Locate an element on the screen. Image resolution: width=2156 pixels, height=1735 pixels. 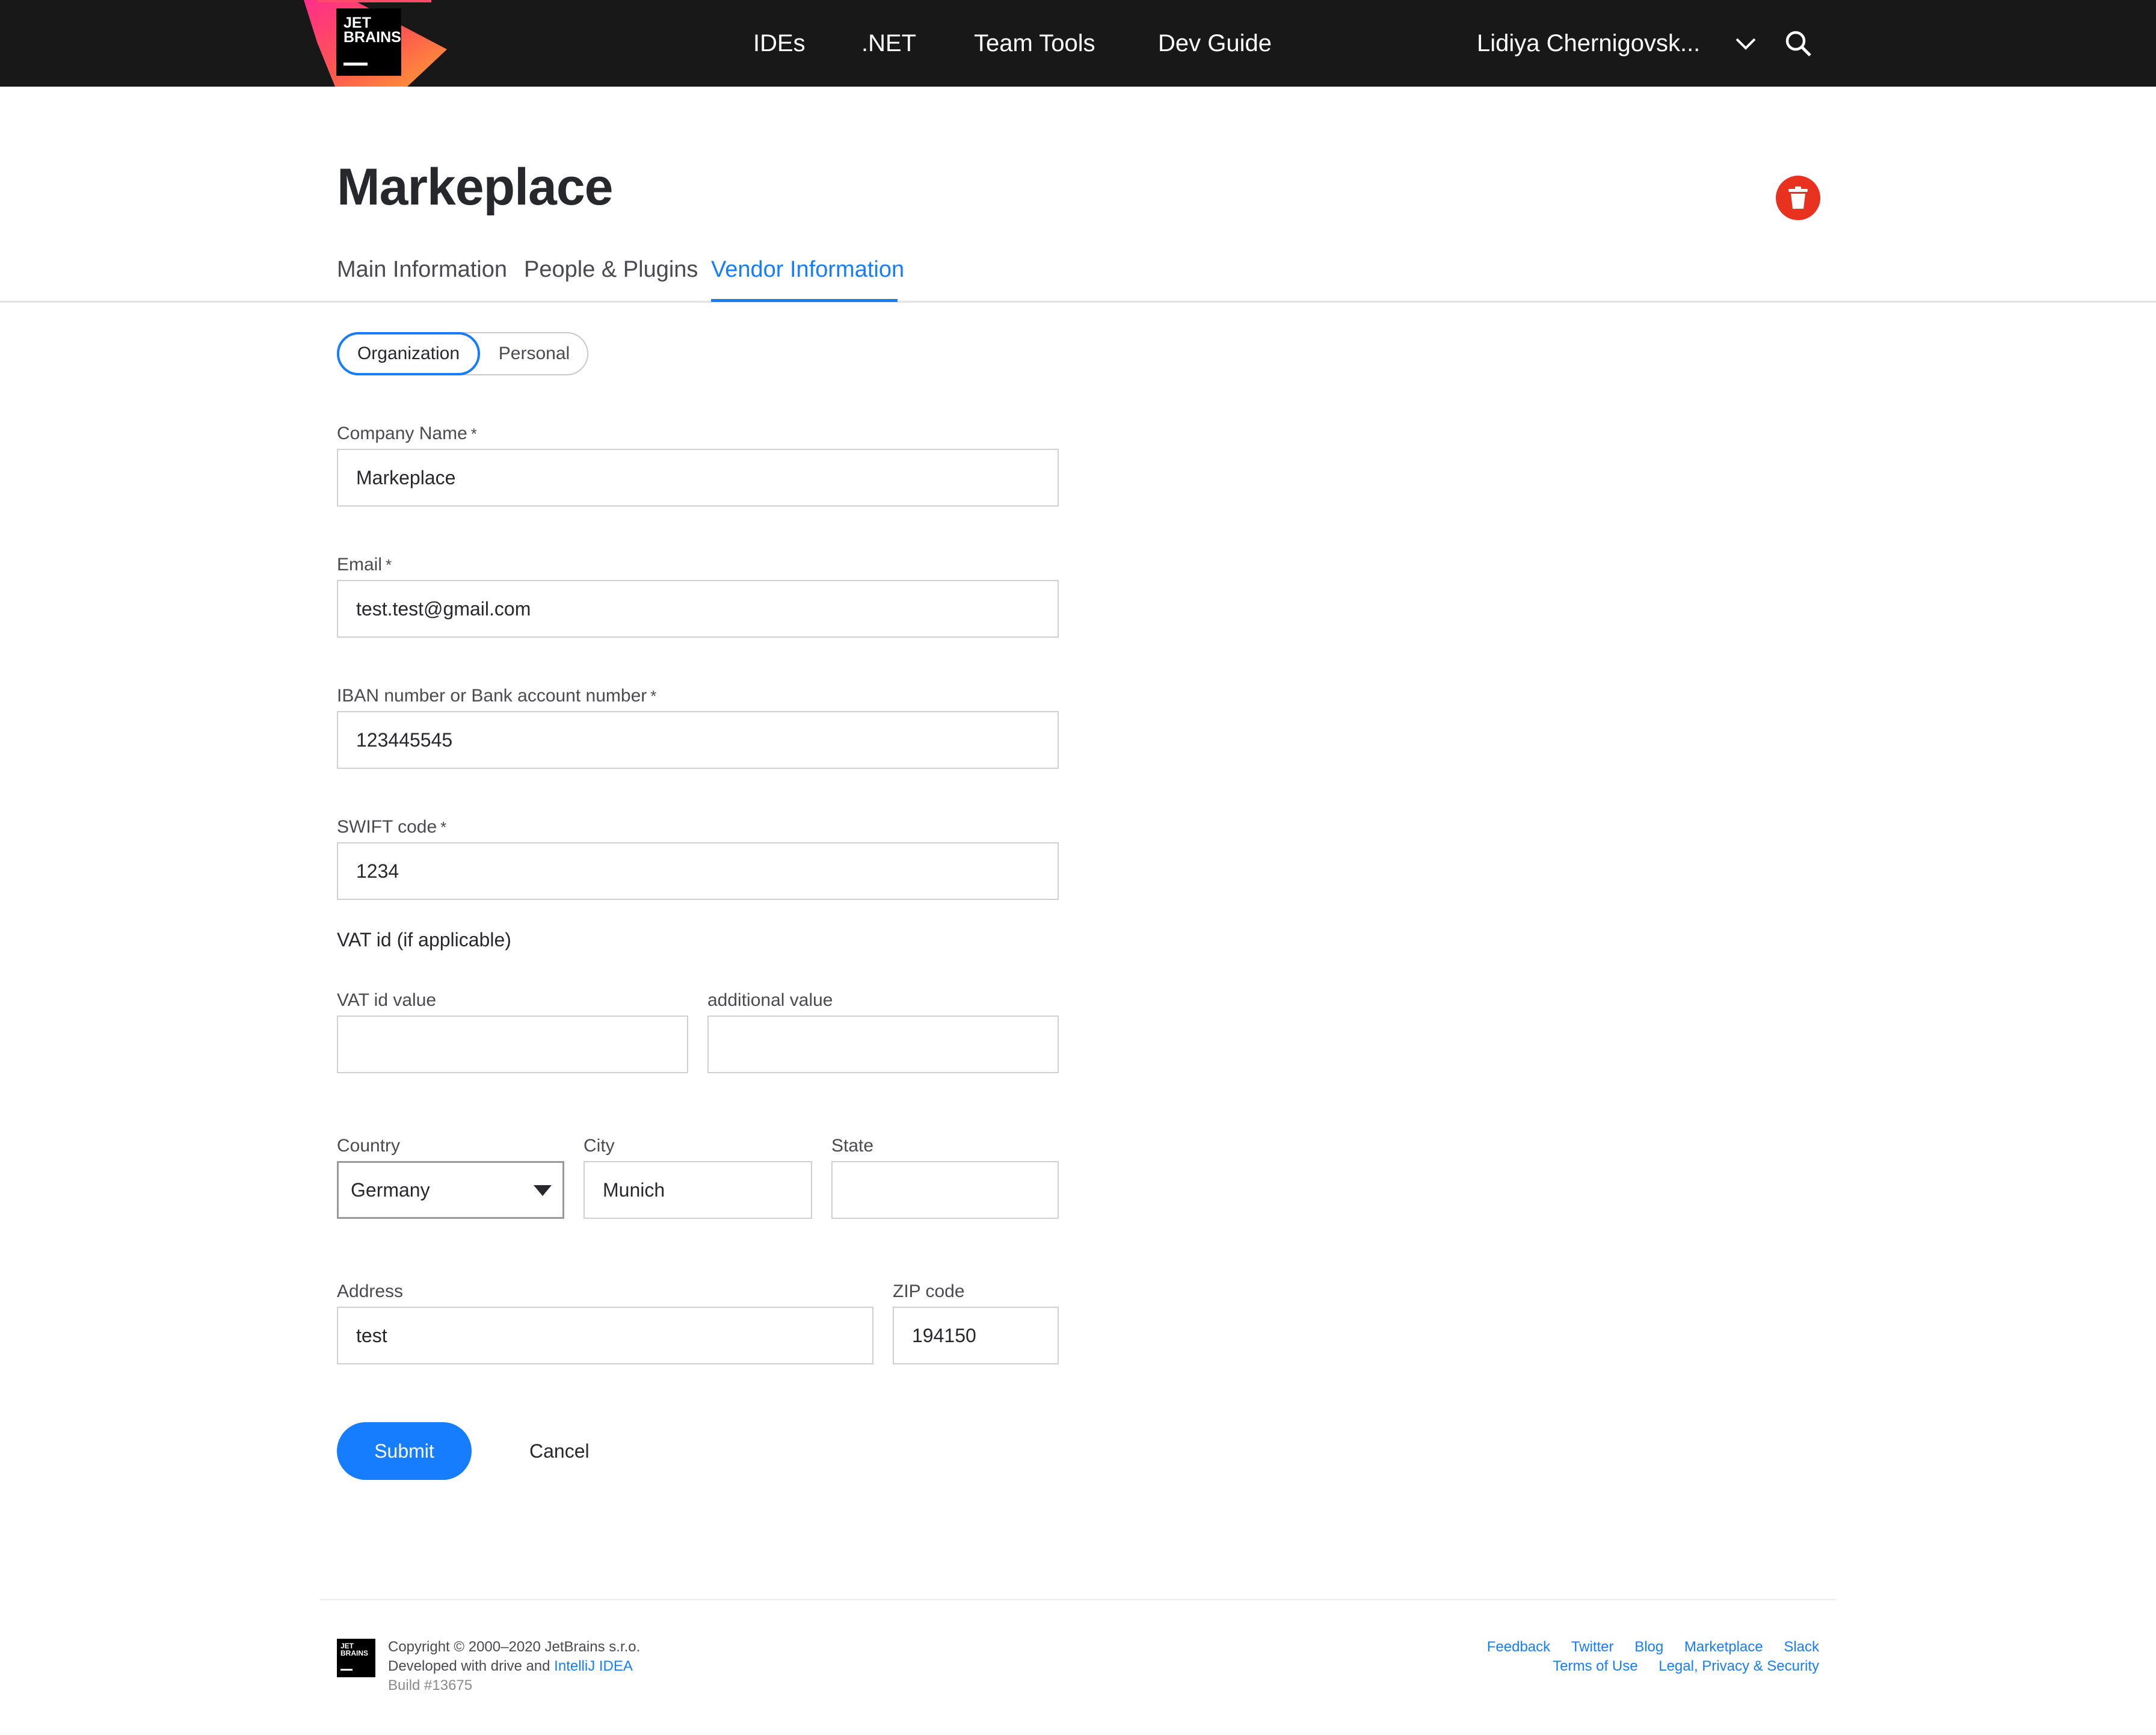
footer-logo-text: JET BRAINS is located at coordinates (354, 1649).